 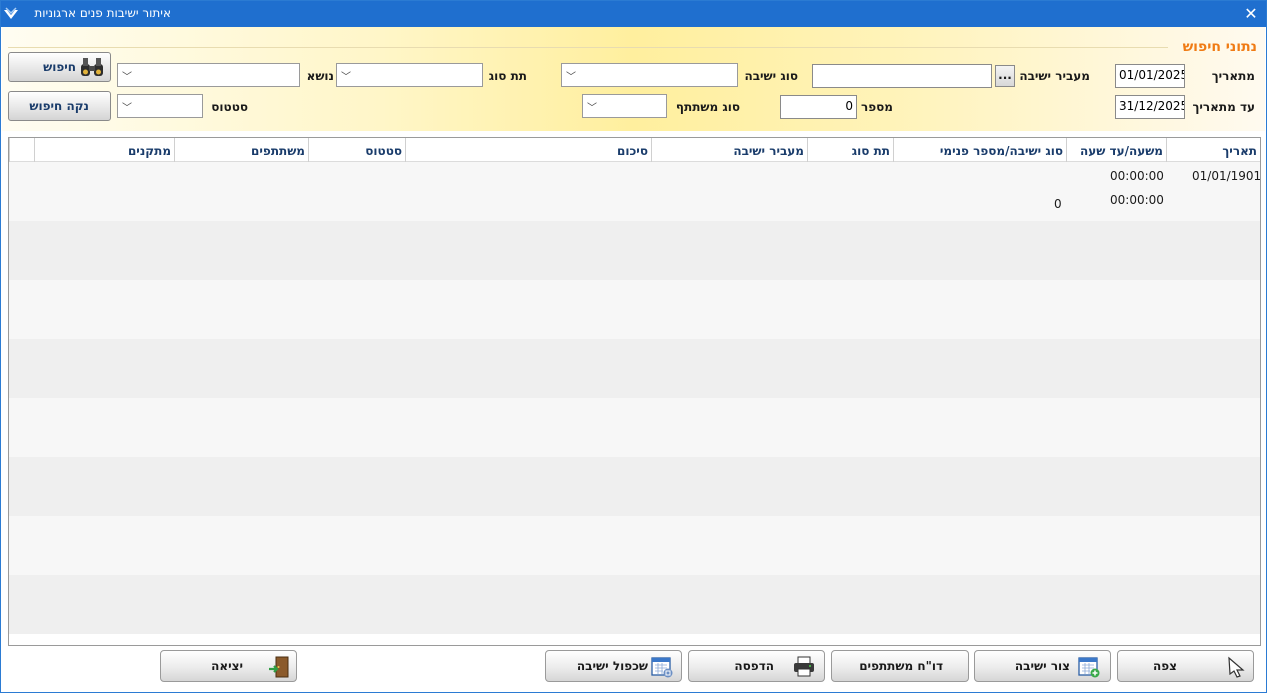 I want to click on print-button-label: הדפסה, so click(x=754, y=666).